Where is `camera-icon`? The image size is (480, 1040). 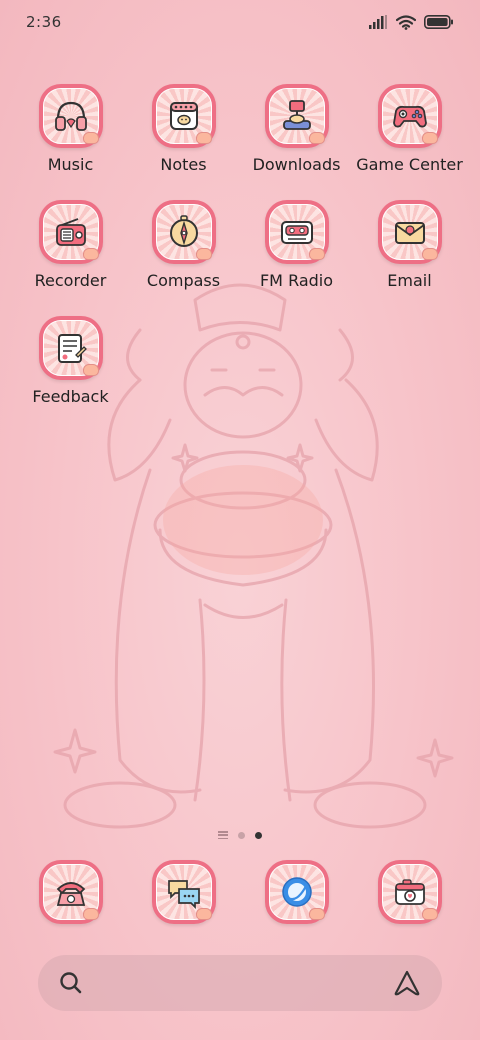 camera-icon is located at coordinates (409, 892).